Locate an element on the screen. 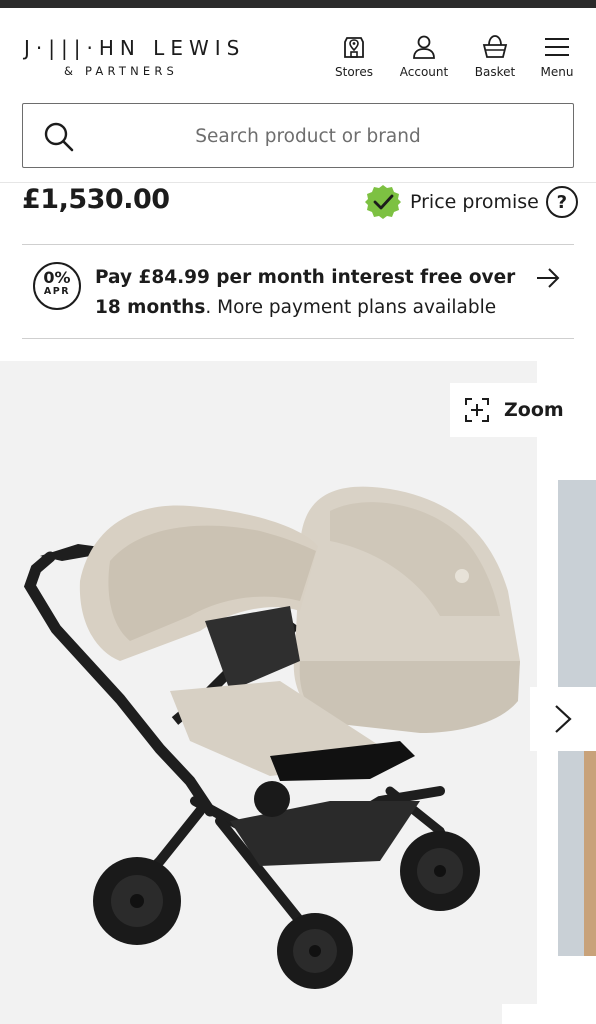  nav-stores-label: Stores is located at coordinates (354, 72).